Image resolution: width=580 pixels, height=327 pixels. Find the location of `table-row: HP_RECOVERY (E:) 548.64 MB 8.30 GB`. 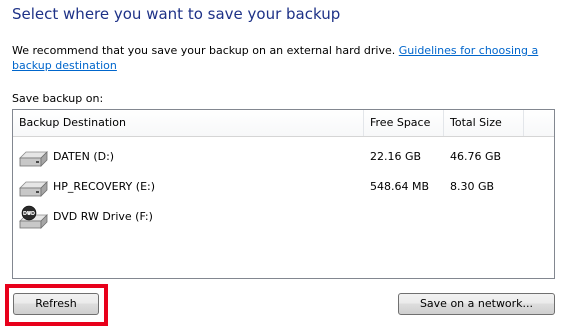

table-row: HP_RECOVERY (E:) 548.64 MB 8.30 GB is located at coordinates (283, 187).